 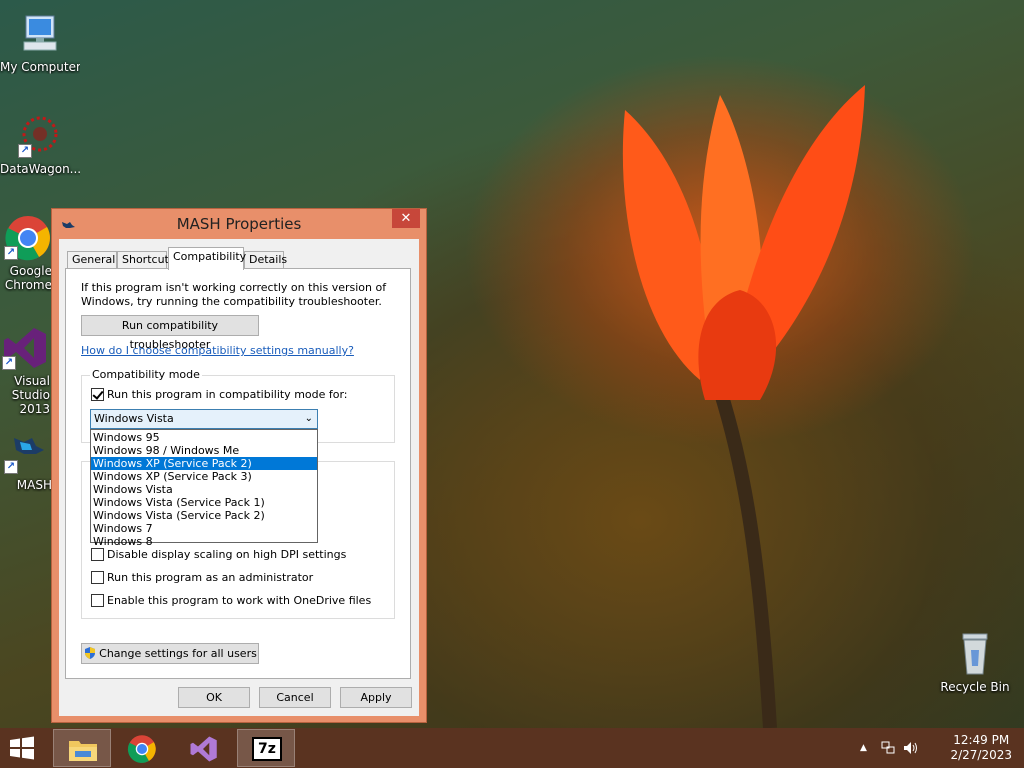 I want to click on chevron-down-icon: ⌄, so click(x=308, y=418).